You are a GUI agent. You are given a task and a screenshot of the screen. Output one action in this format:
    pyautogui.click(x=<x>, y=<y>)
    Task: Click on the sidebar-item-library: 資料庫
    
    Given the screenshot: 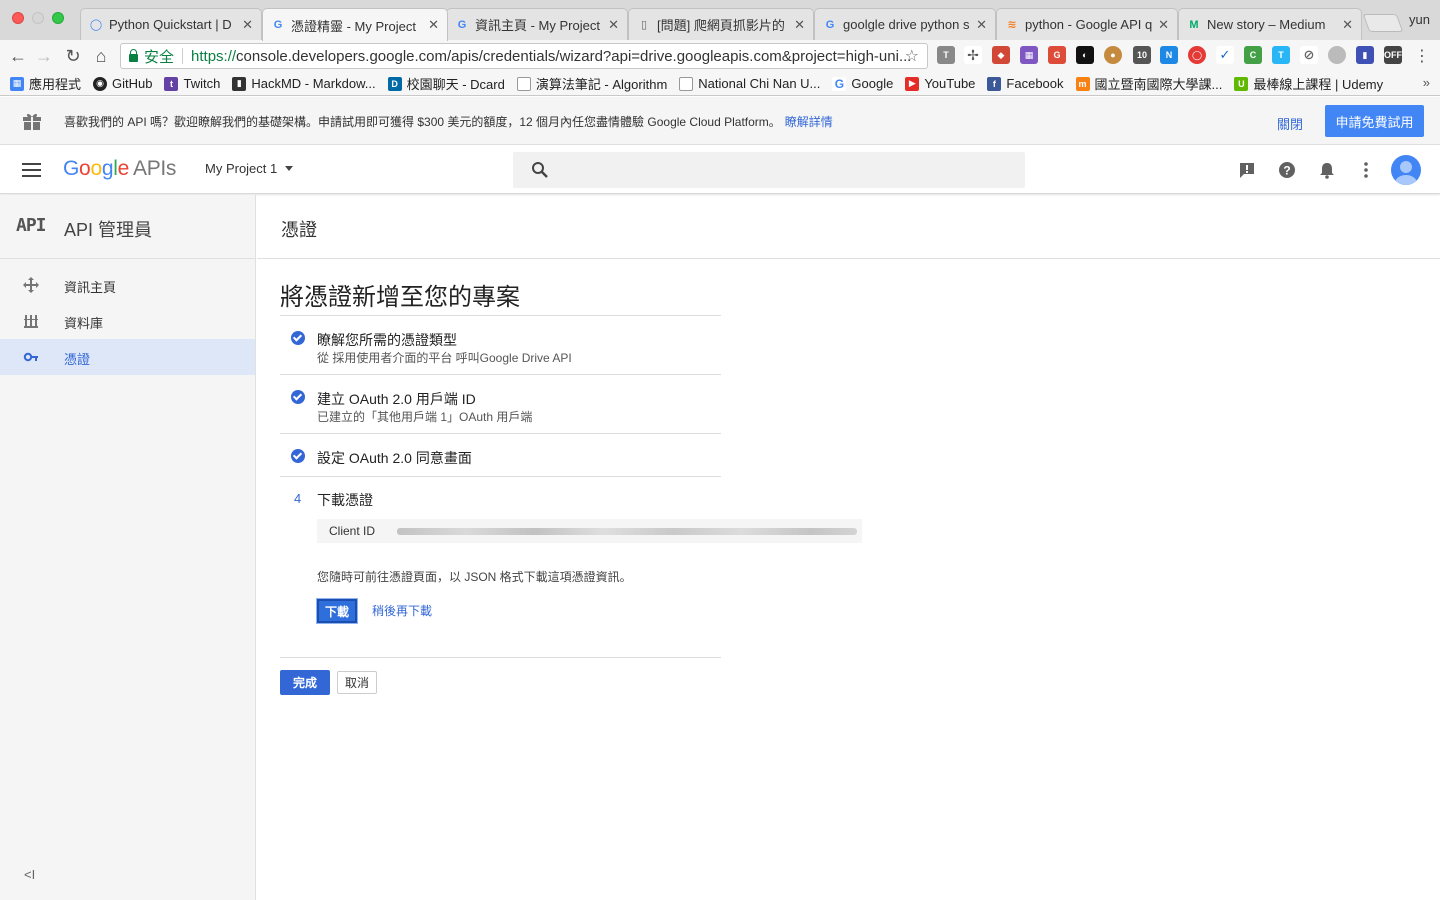 What is the action you would take?
    pyautogui.click(x=127, y=321)
    